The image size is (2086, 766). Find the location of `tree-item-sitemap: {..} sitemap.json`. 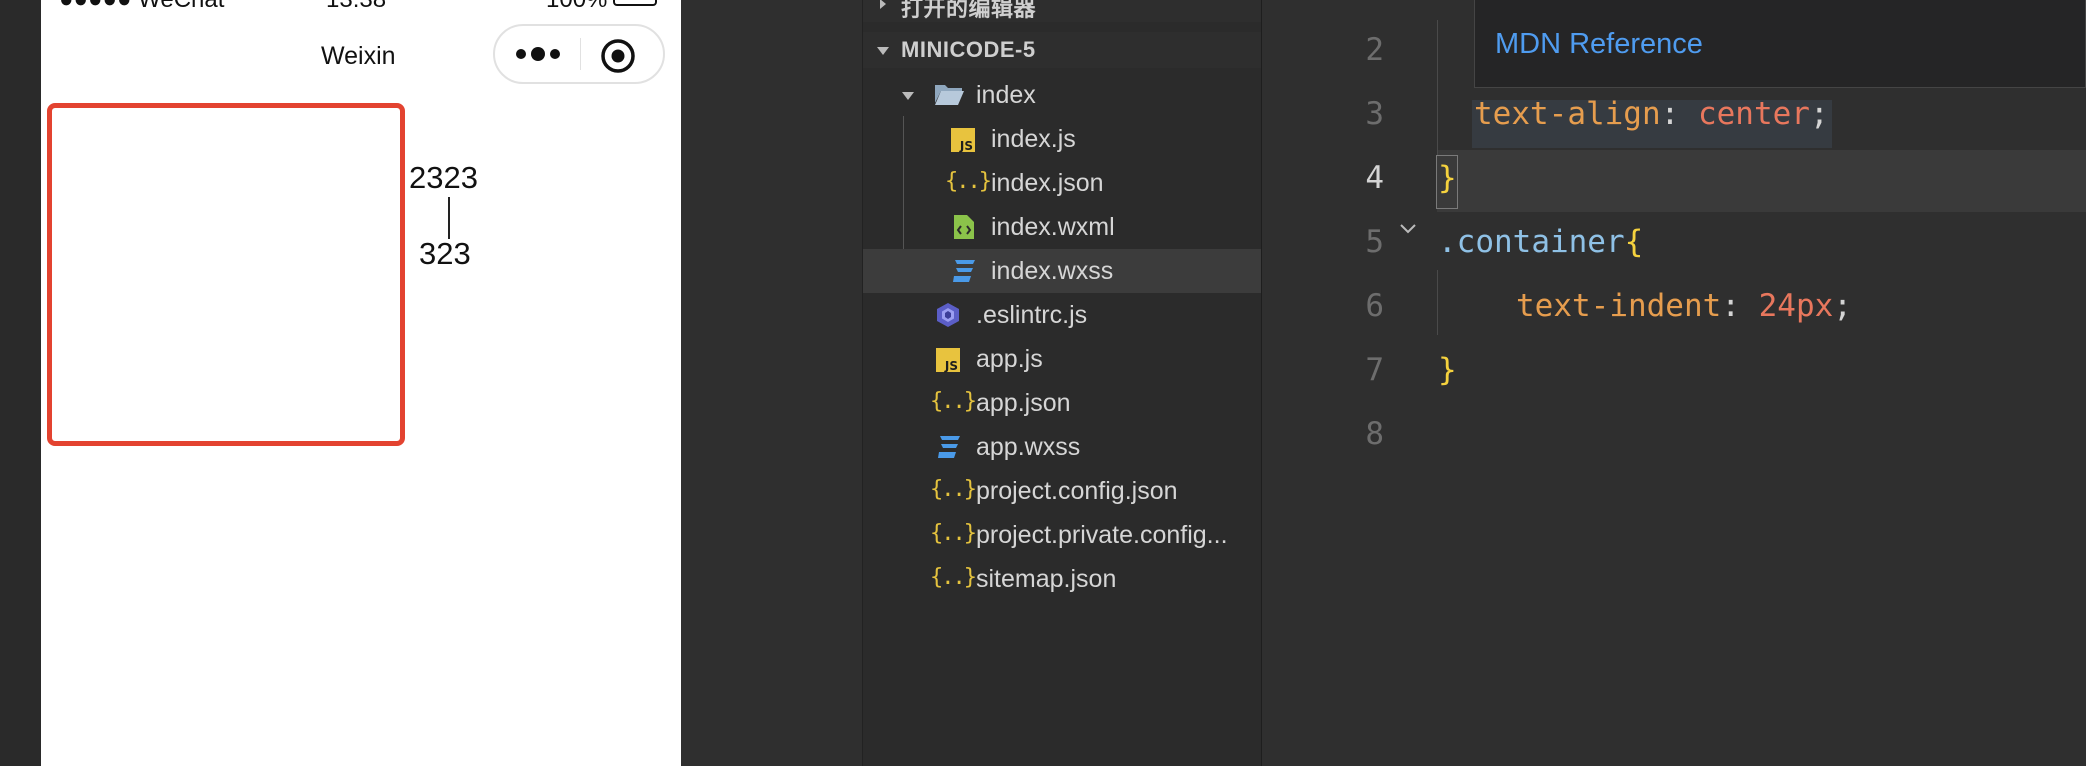

tree-item-sitemap: {..} sitemap.json is located at coordinates (1062, 579).